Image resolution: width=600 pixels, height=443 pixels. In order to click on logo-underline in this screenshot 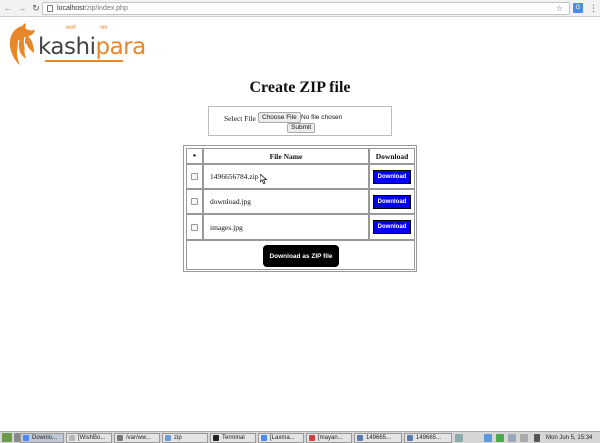, I will do `click(84, 61)`.